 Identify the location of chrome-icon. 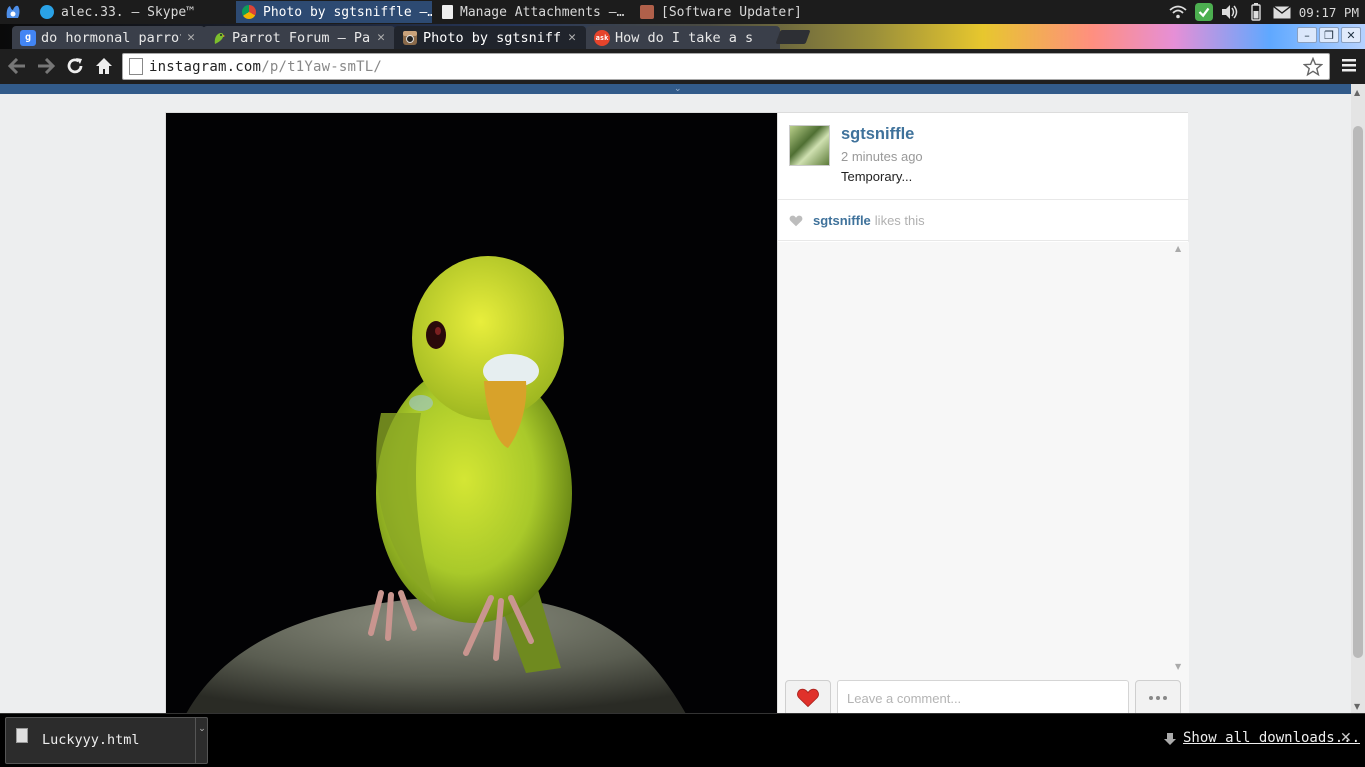
(249, 12).